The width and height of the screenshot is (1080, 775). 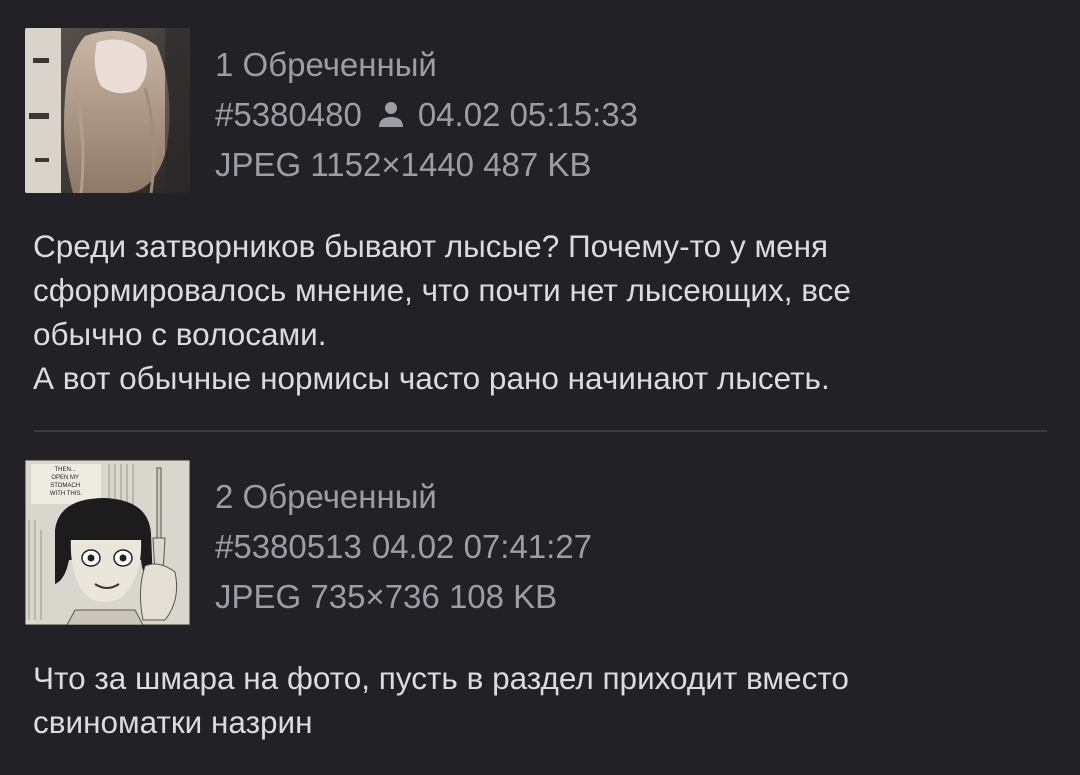 I want to click on file-size: 108 KB, so click(x=503, y=596).